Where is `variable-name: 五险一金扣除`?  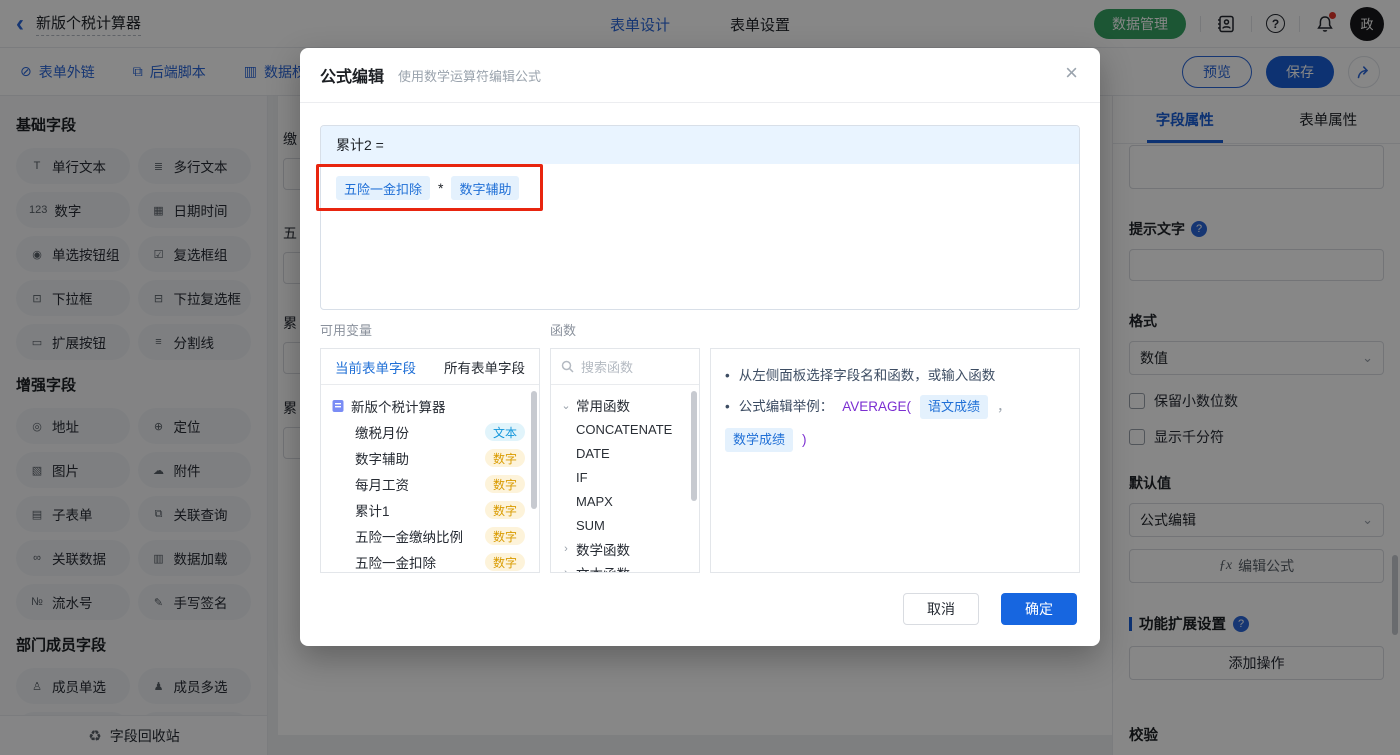
variable-name: 五险一金扣除 is located at coordinates (395, 563).